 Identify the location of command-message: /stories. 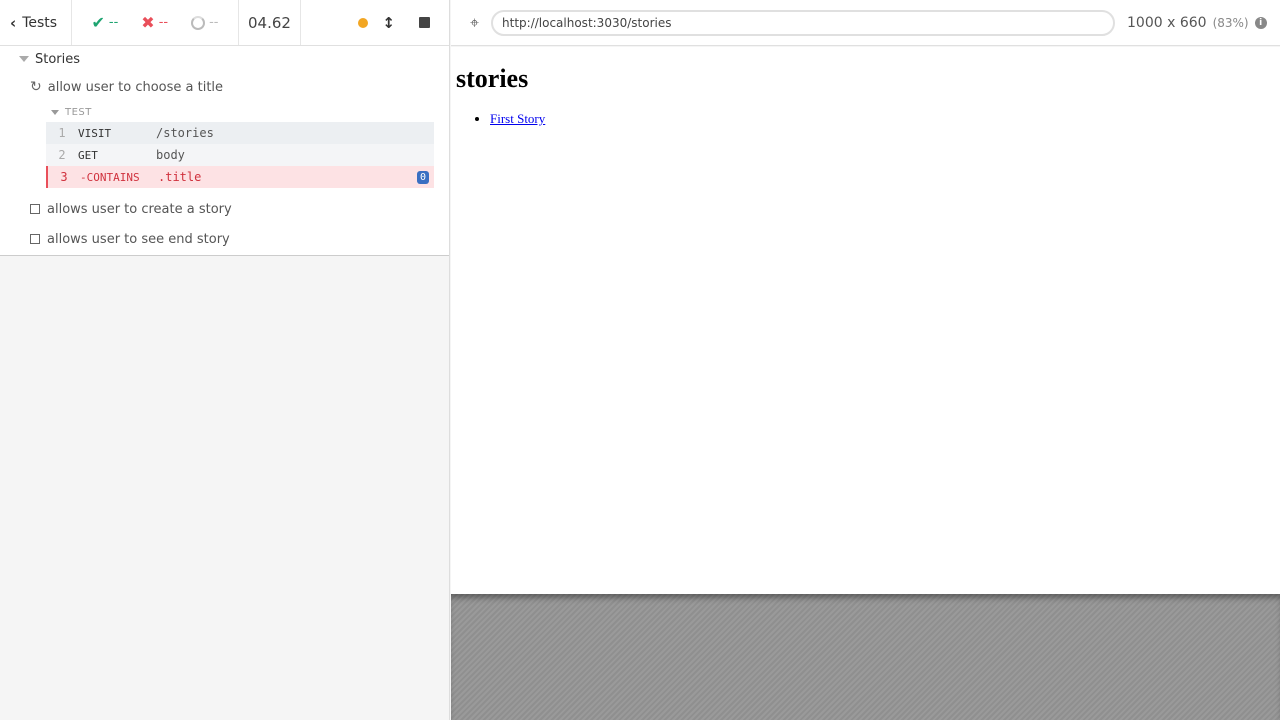
(185, 133).